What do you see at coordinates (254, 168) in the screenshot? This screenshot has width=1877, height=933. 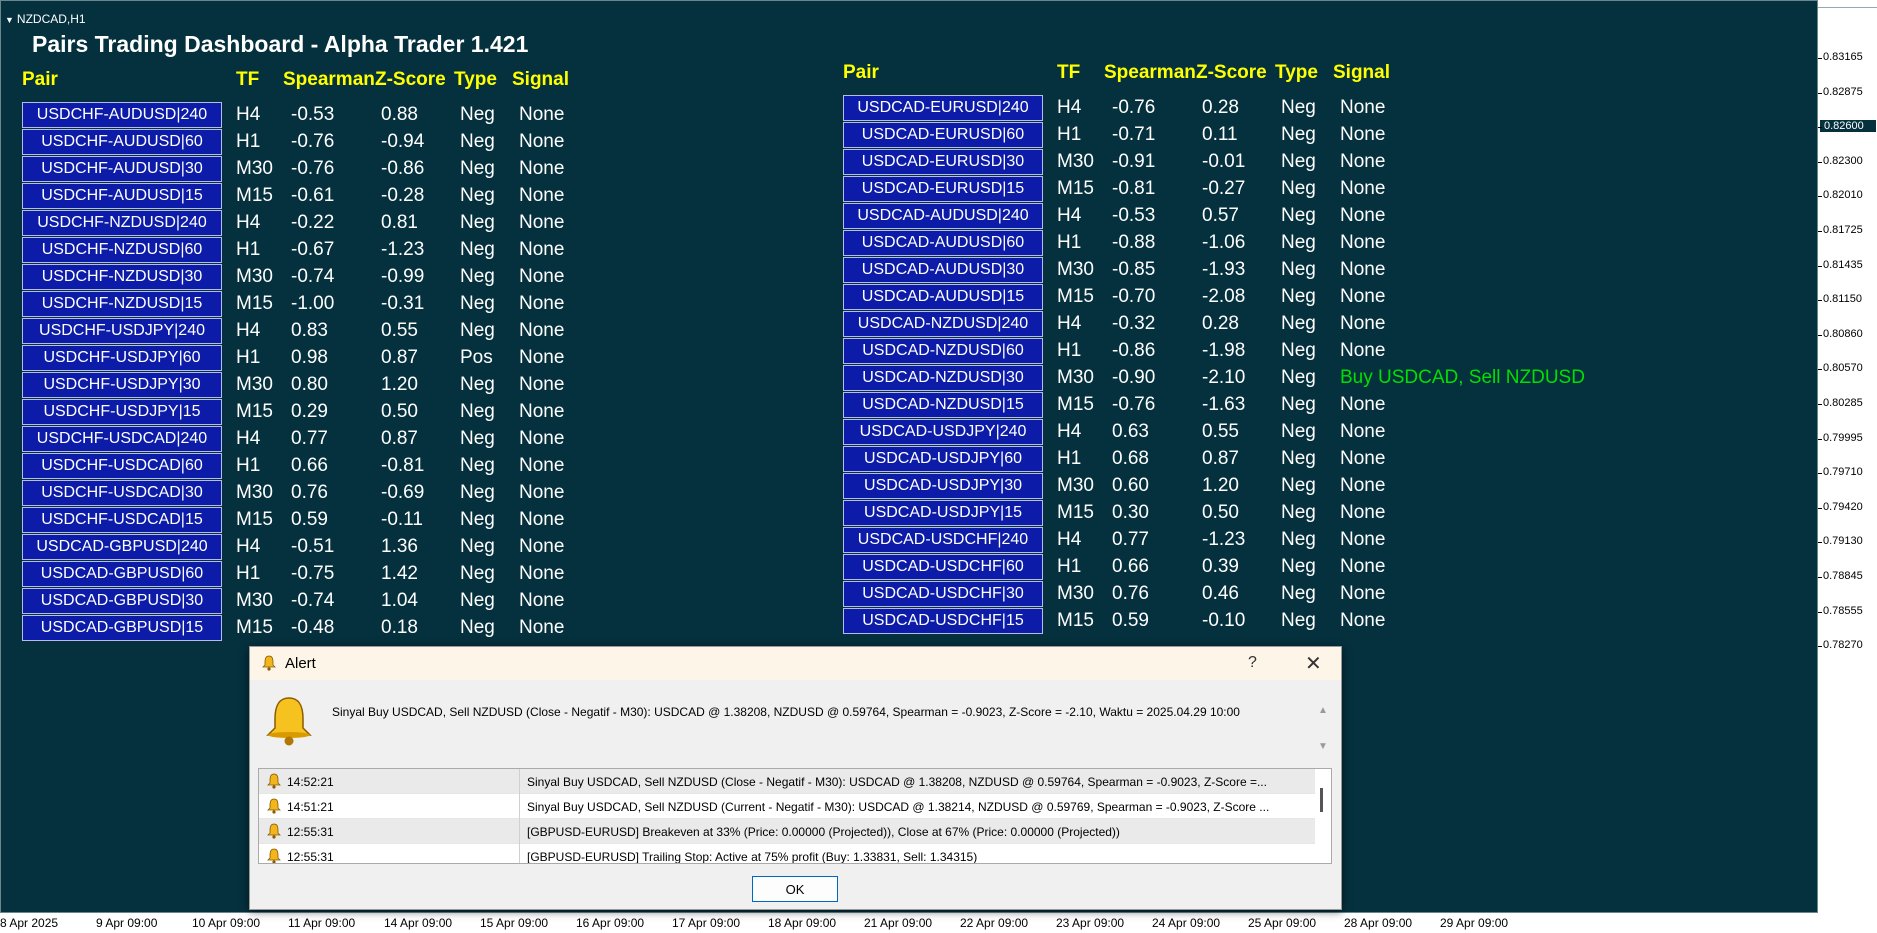 I see `tf-cell: M30` at bounding box center [254, 168].